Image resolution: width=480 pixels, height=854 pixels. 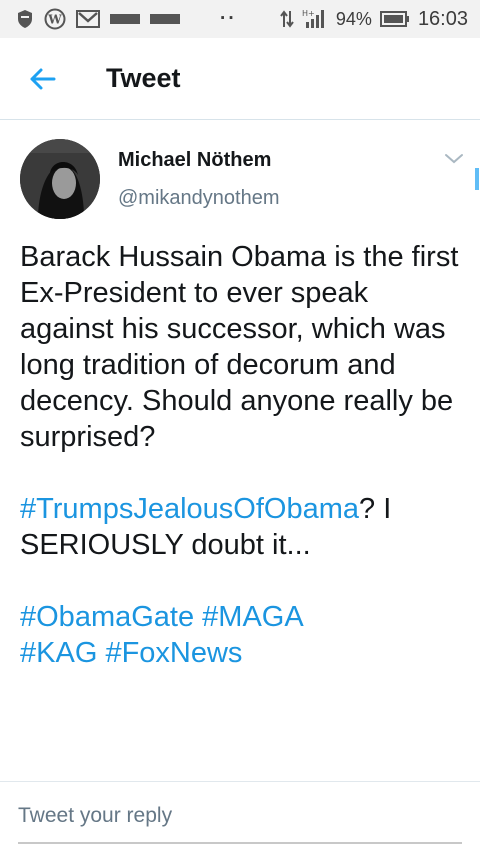 I want to click on status-bar-system: H+ 94% 16:03, so click(x=374, y=19).